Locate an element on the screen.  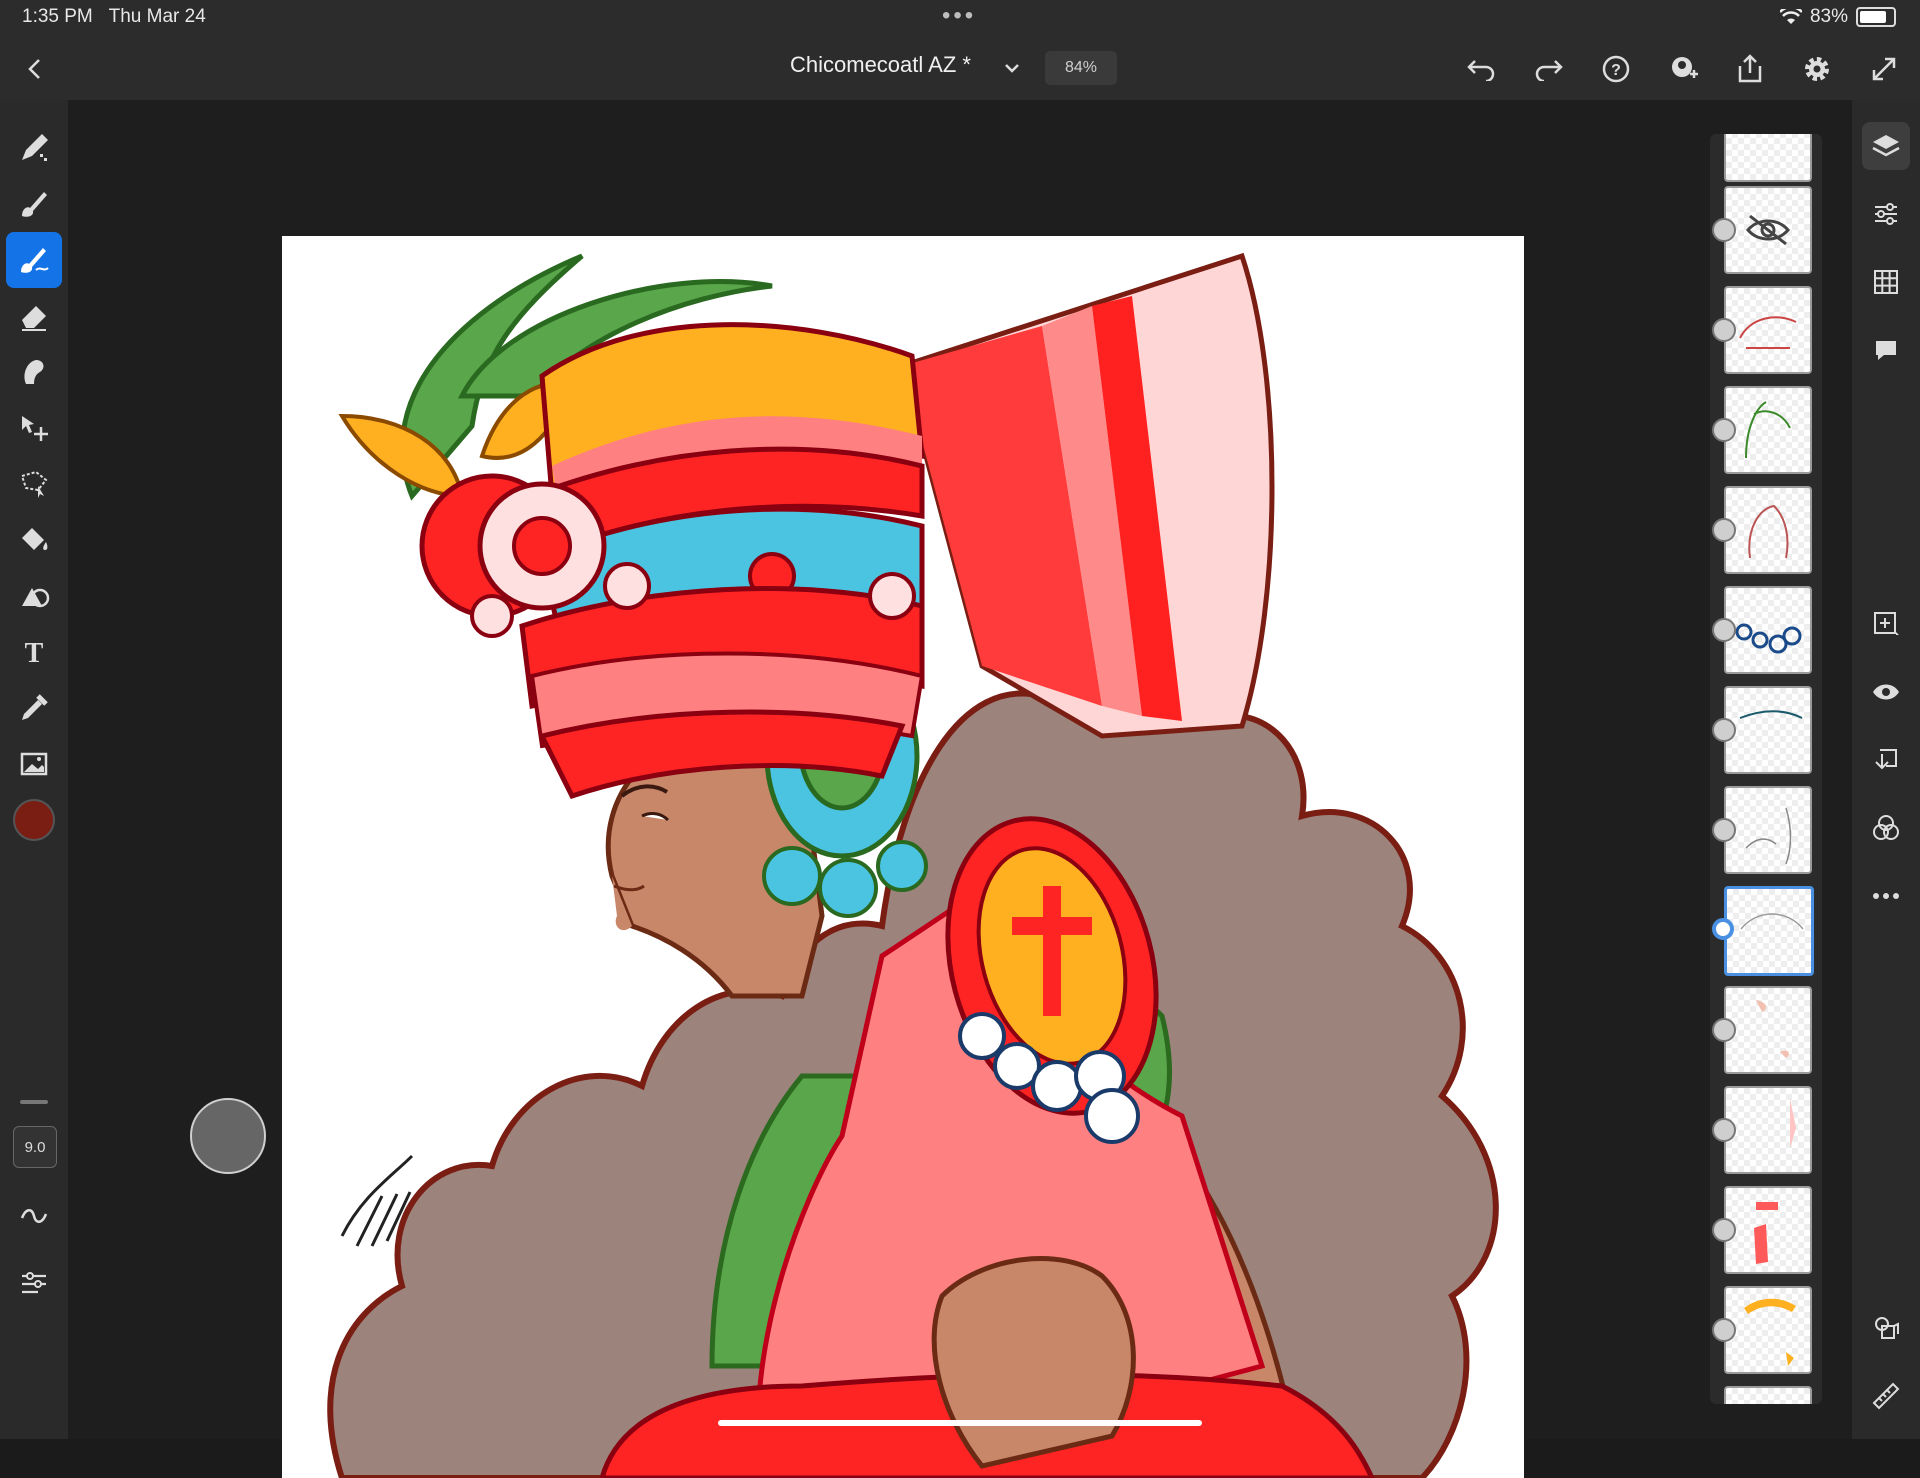
add-layer-icon is located at coordinates (1886, 624).